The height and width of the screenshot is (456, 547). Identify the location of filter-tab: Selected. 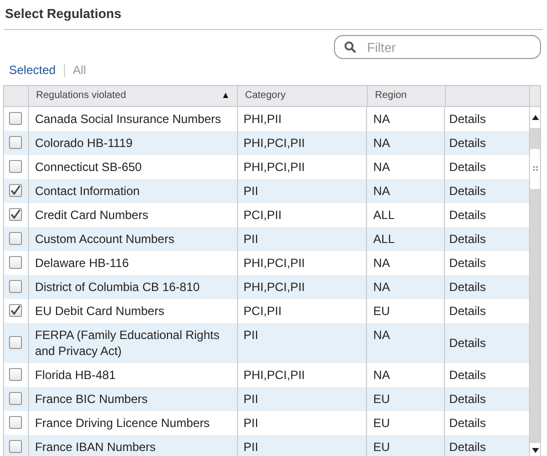
(32, 70).